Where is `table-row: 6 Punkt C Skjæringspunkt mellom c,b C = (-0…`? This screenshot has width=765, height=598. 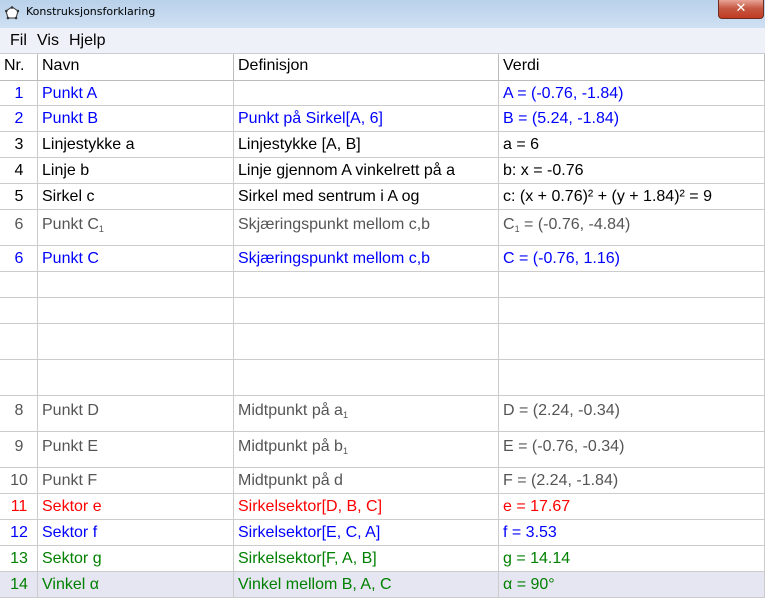 table-row: 6 Punkt C Skjæringspunkt mellom c,b C = (-0… is located at coordinates (382, 259).